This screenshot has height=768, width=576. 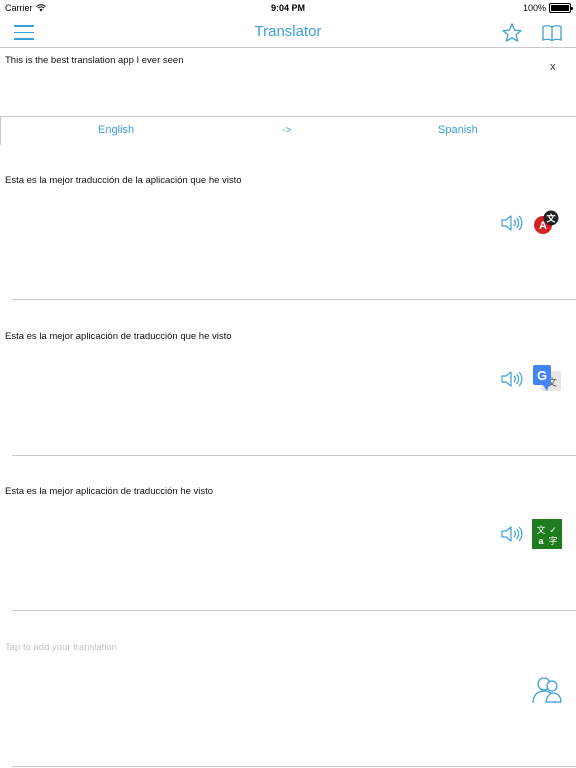 I want to click on add-translation-input: Tap to add your translation, so click(x=61, y=647).